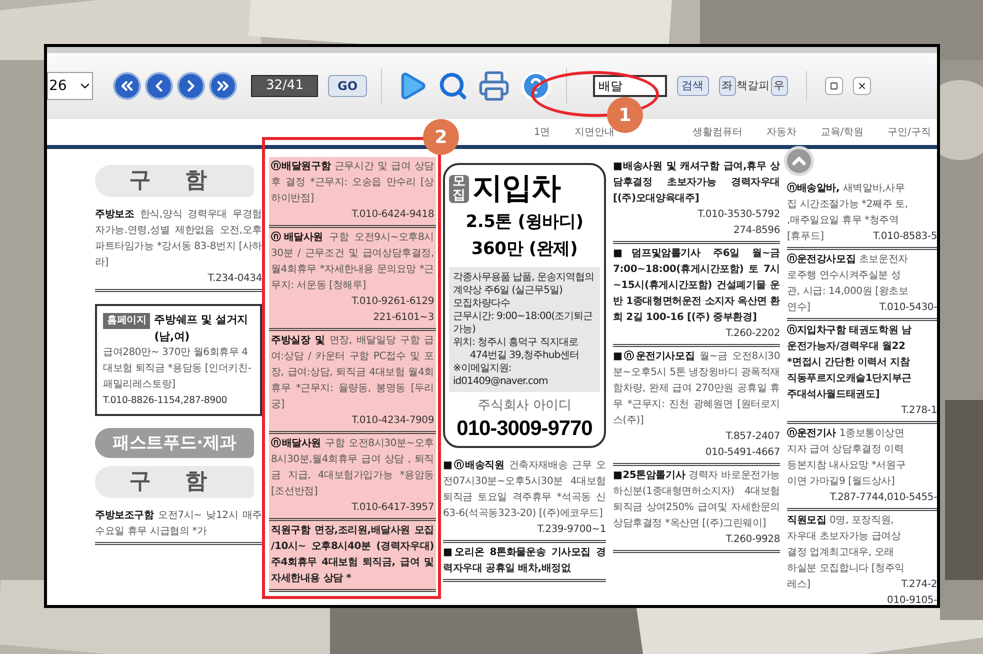 This screenshot has height=654, width=983. I want to click on go-button: GO, so click(347, 86).